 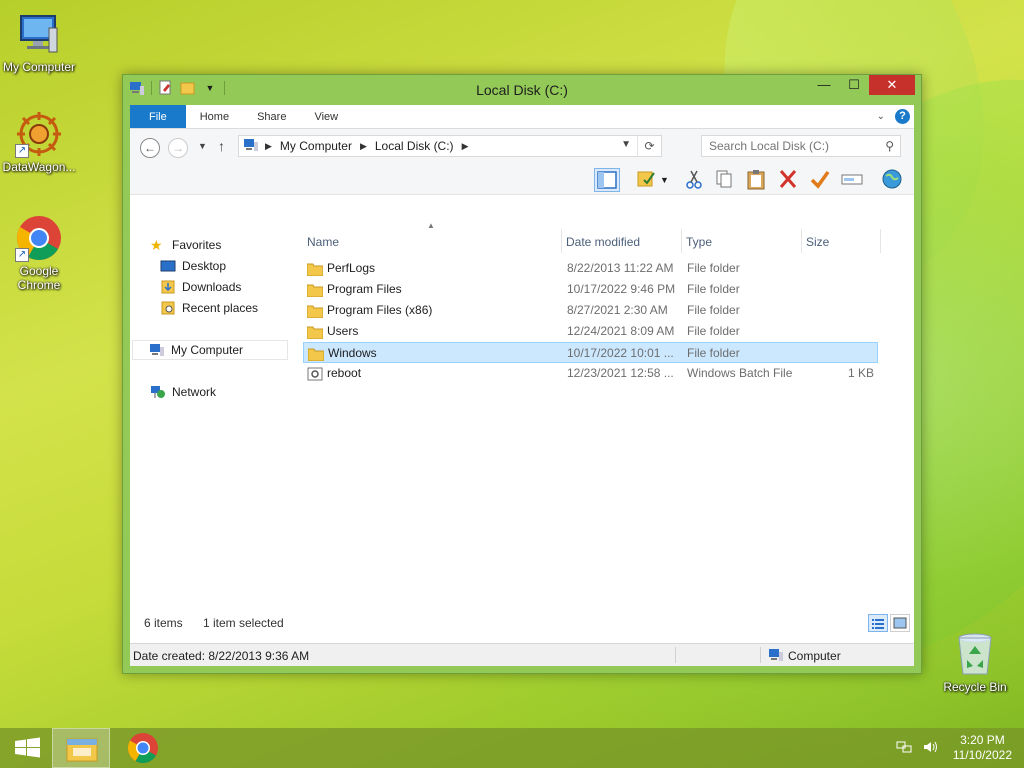 I want to click on shortcut-arrow-icon: ↗, so click(x=22, y=151).